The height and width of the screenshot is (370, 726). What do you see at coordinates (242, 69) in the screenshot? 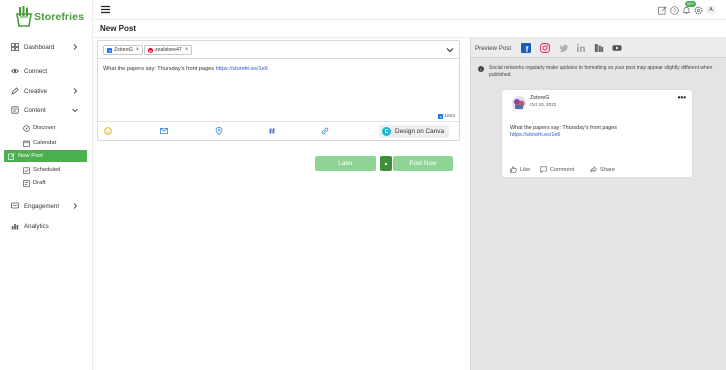
I see `post-link: https://storefri.es/1e6` at bounding box center [242, 69].